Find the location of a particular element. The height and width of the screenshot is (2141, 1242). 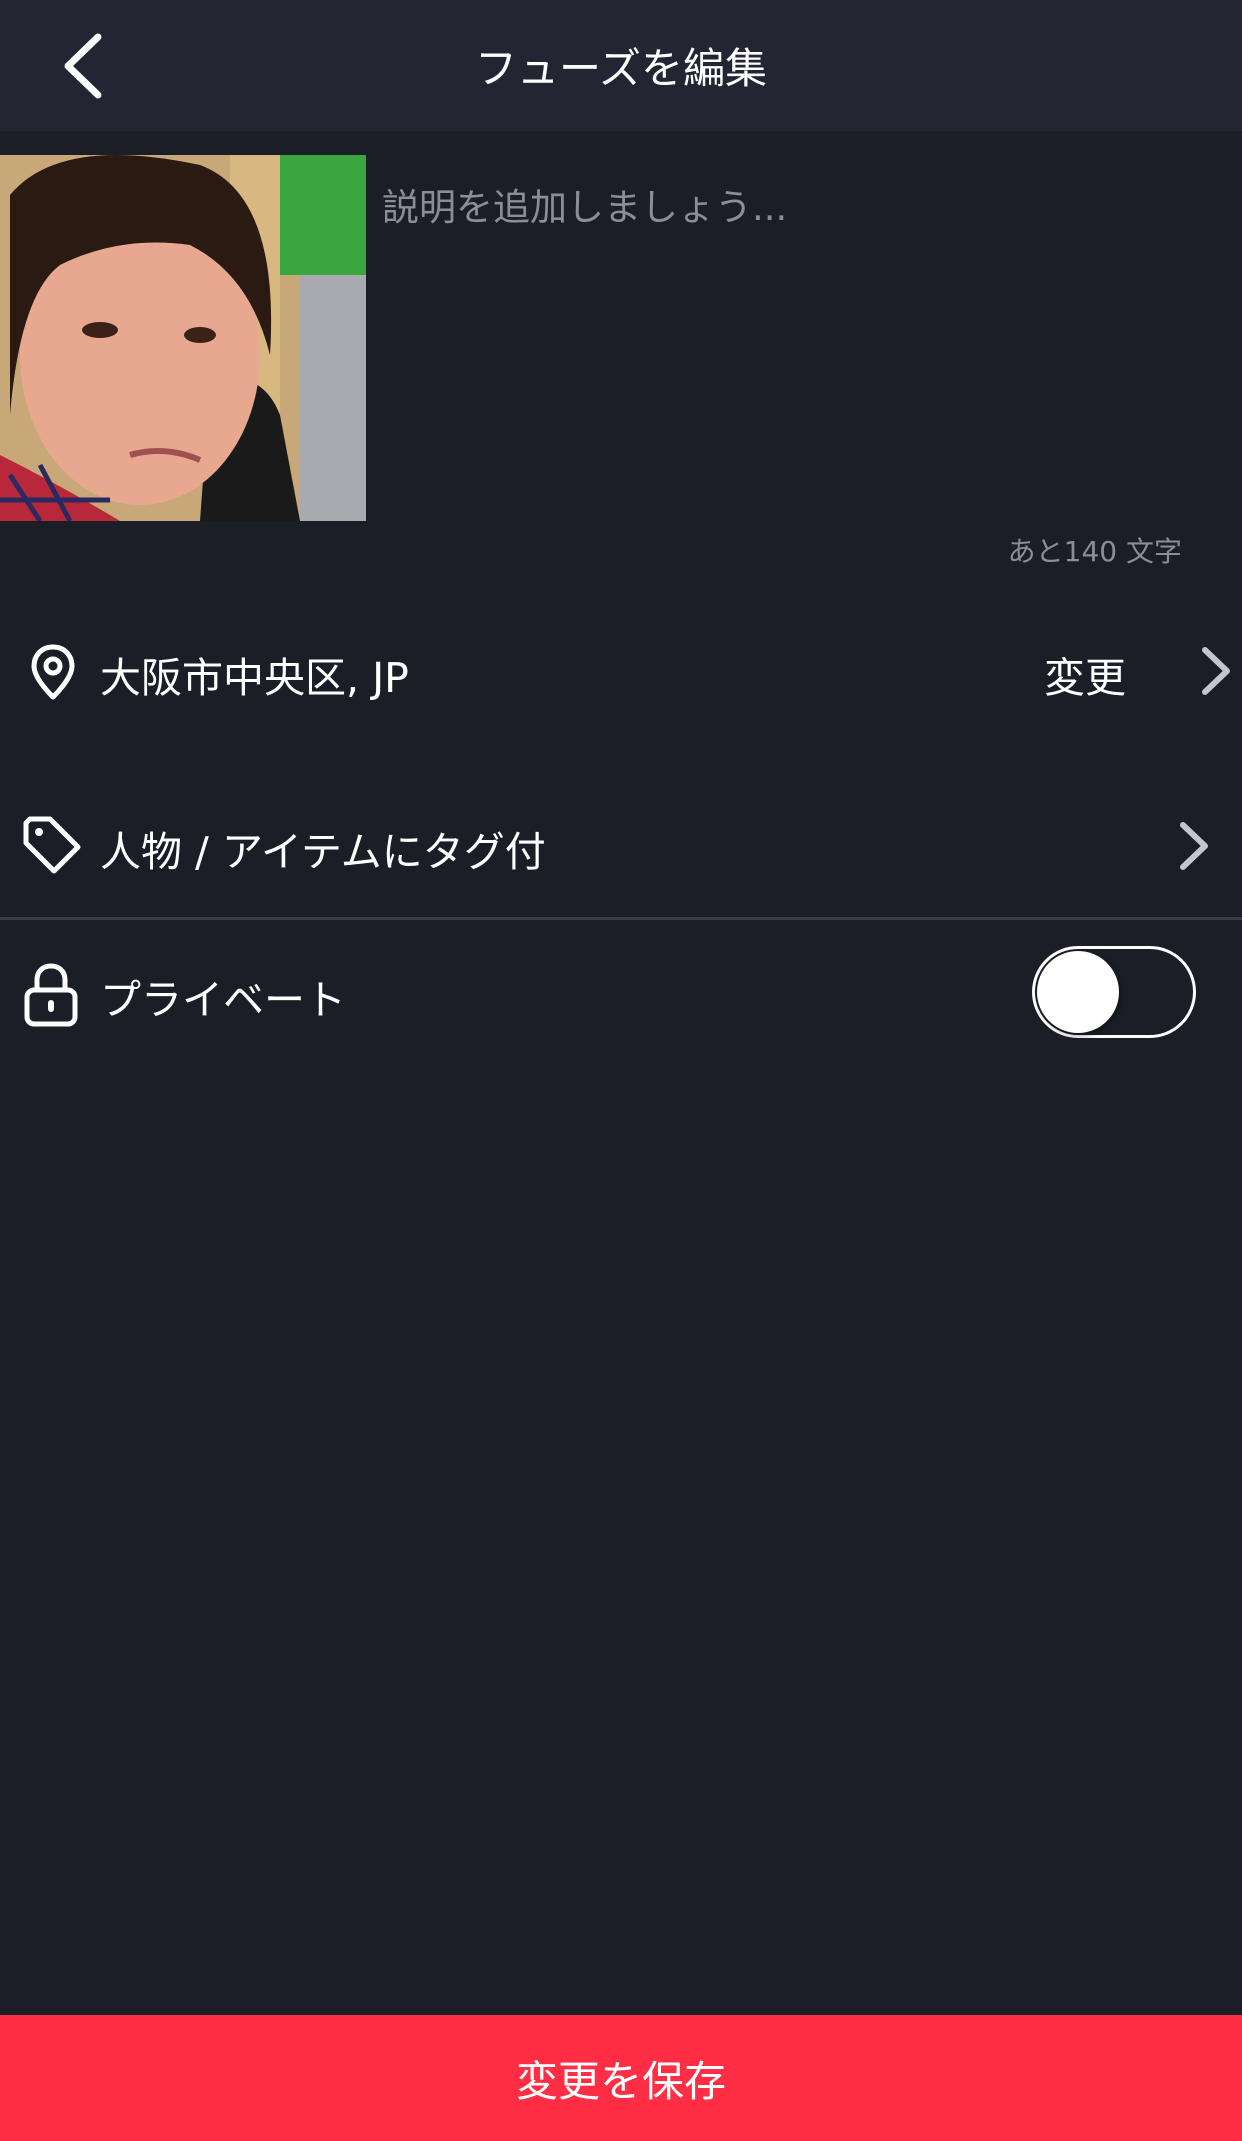

chevron-left-icon is located at coordinates (83, 66).